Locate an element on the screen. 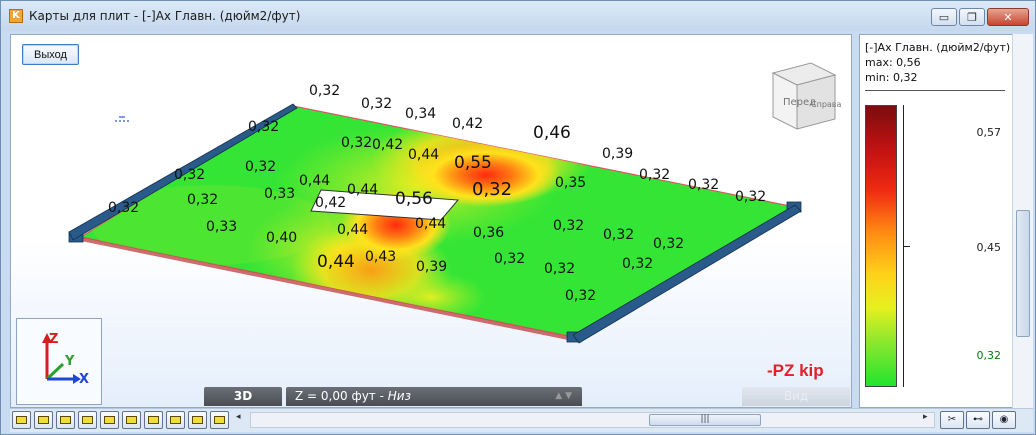 This screenshot has height=435, width=1036. z-plane-value: Z = 0,00 фут is located at coordinates (335, 396).